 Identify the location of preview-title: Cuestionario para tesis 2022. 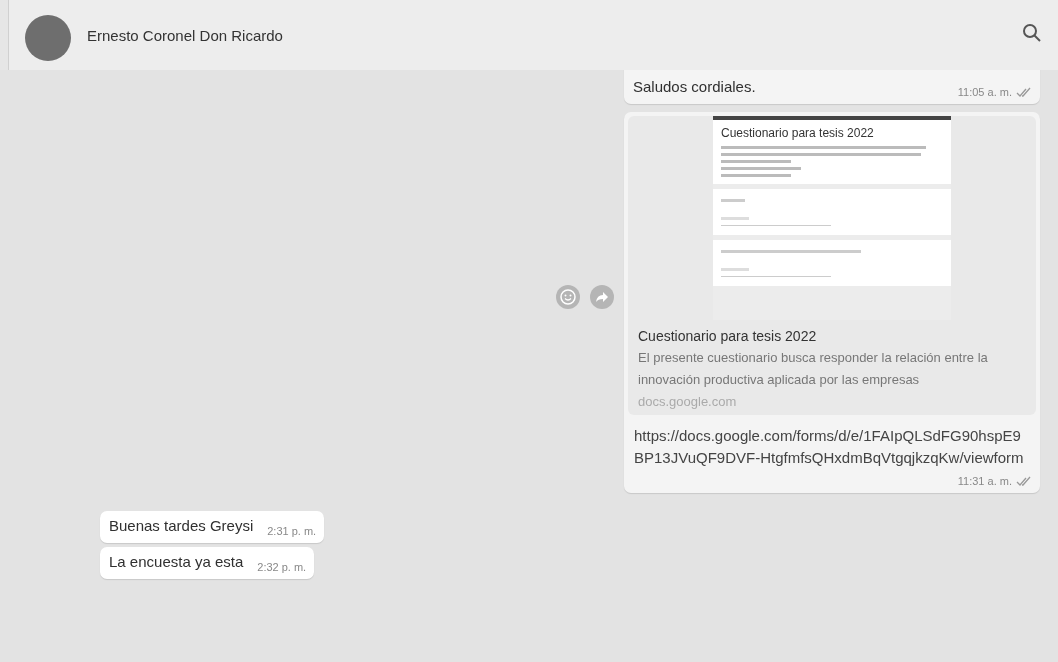
(728, 336).